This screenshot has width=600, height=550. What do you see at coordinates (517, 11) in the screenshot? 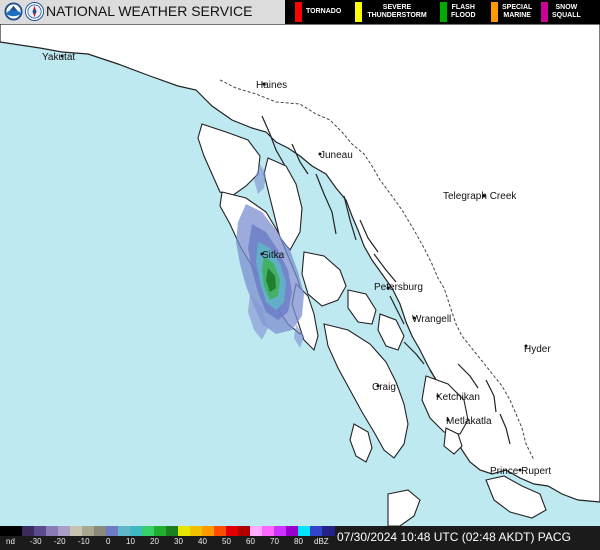
I see `legend-label-special-marine: SPECIAL MARINE` at bounding box center [517, 11].